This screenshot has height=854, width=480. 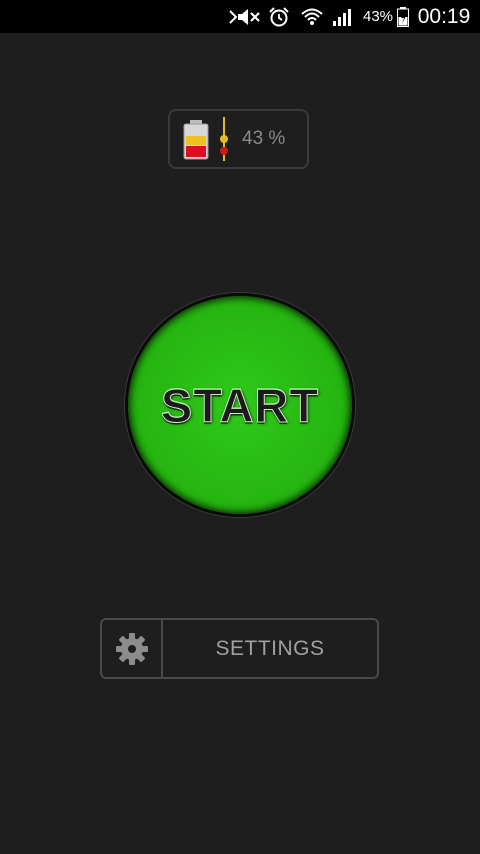 I want to click on wifi-icon, so click(x=312, y=16).